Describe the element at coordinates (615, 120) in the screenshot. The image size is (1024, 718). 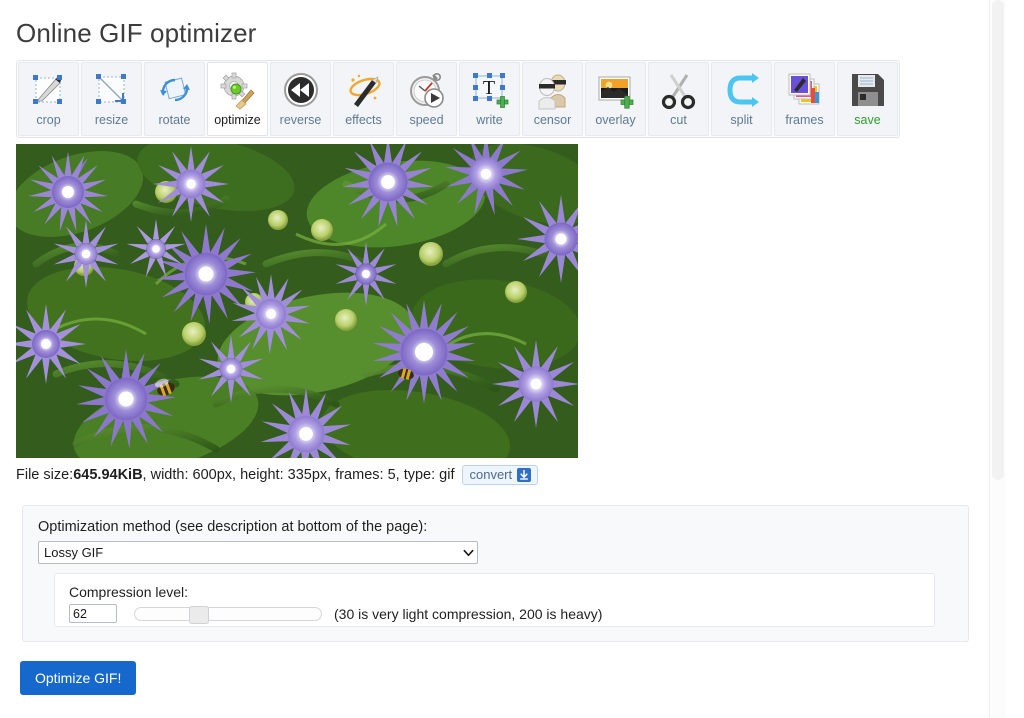
I see `tool-label: overlay` at that location.